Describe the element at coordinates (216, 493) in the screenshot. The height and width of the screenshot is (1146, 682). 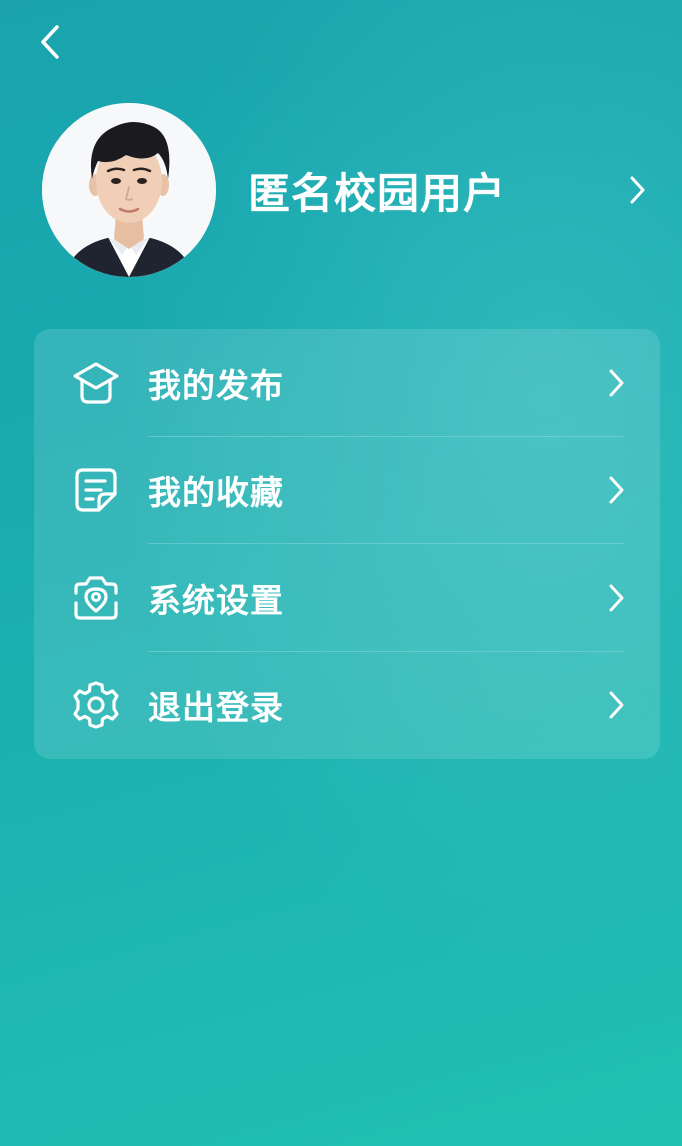
I see `menu-item-label: 我的收藏` at that location.